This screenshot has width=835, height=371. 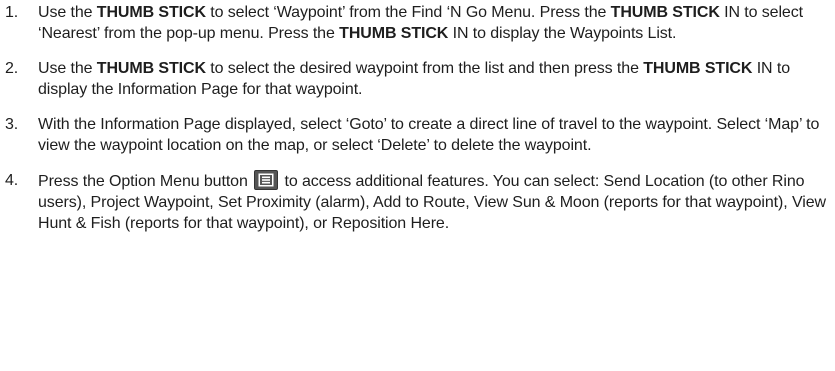 What do you see at coordinates (12, 124) in the screenshot?
I see `step-number: 3.` at bounding box center [12, 124].